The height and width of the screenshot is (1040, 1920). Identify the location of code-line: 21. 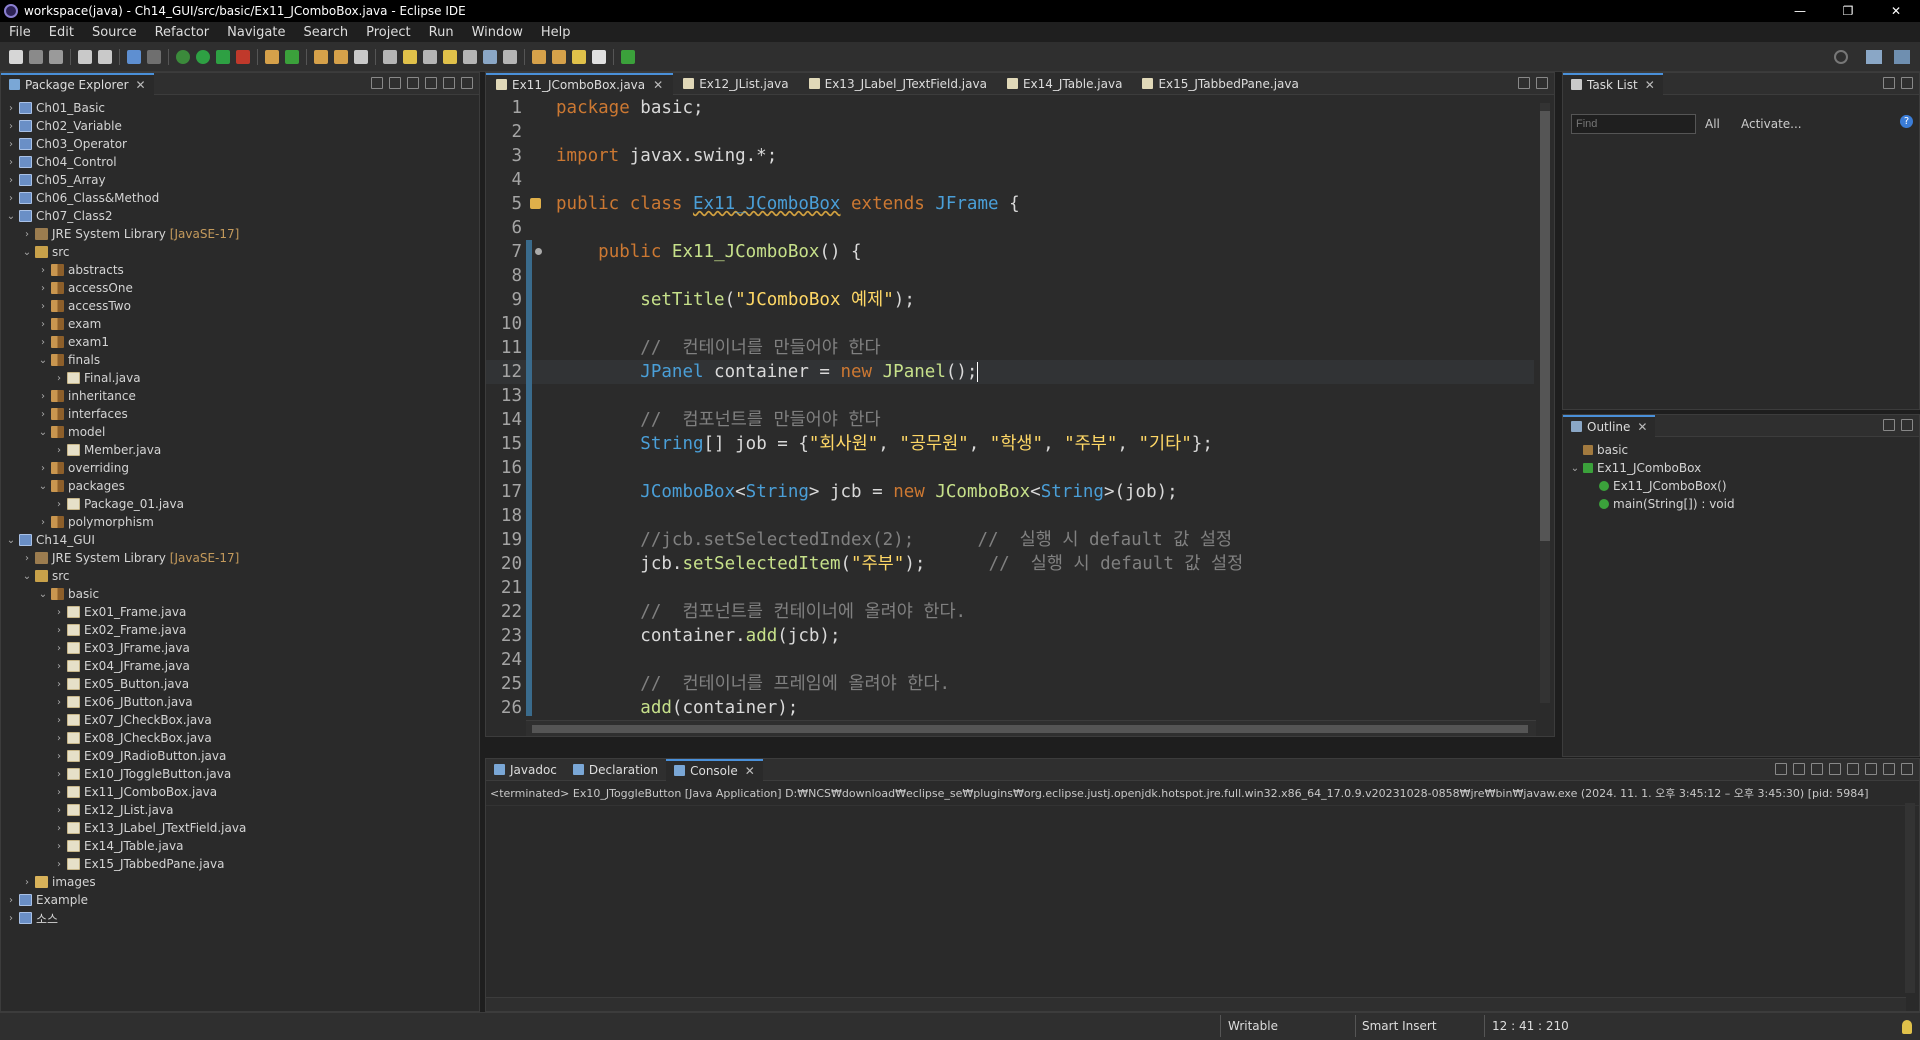
(1010, 588).